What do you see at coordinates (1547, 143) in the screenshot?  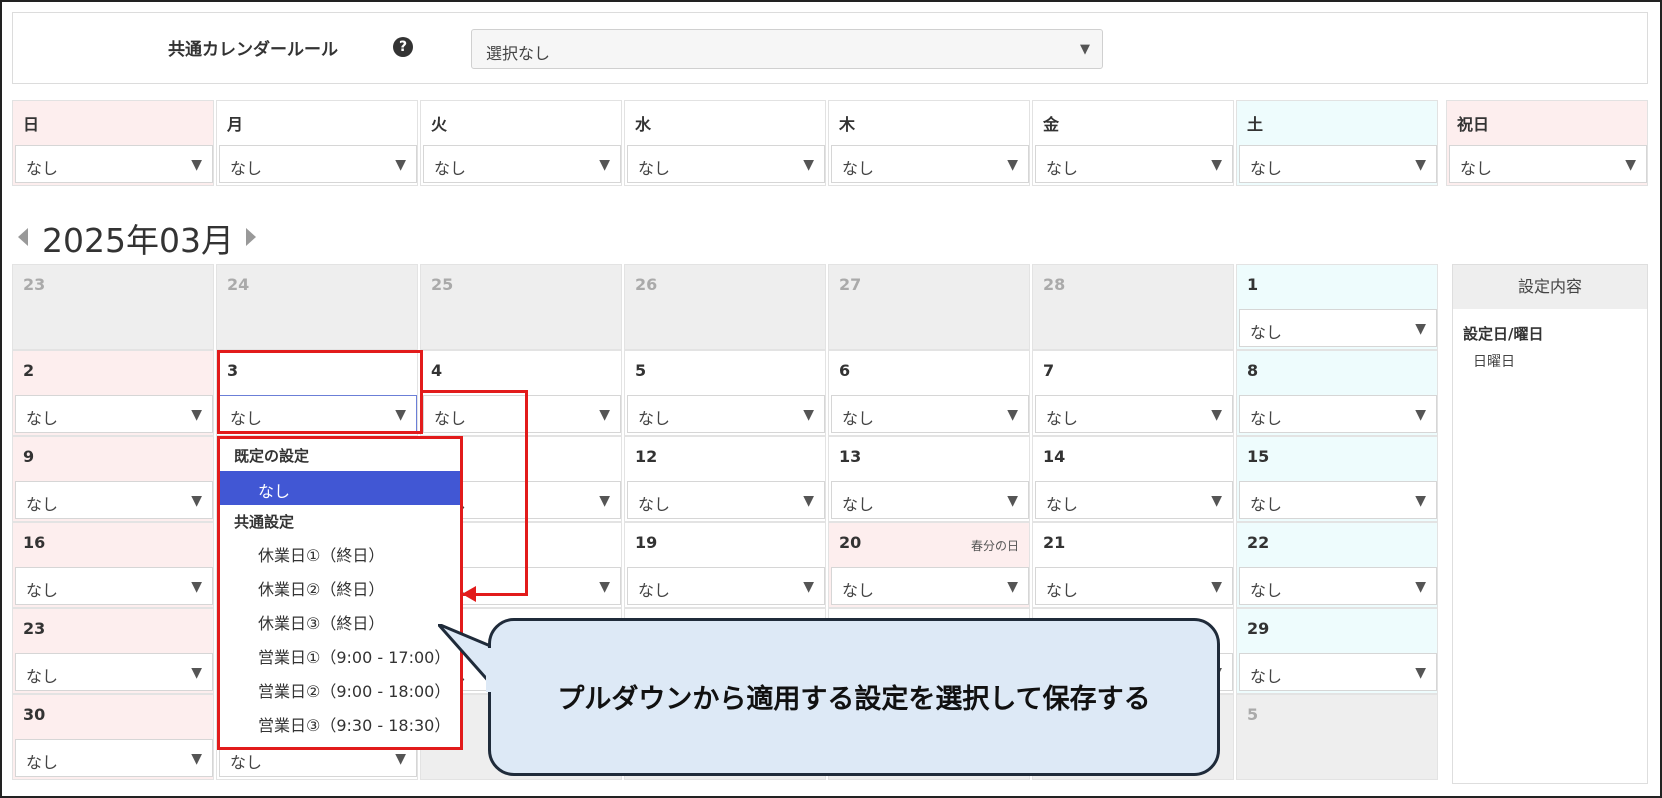 I see `weekday-cell: 祝日 なし ▼` at bounding box center [1547, 143].